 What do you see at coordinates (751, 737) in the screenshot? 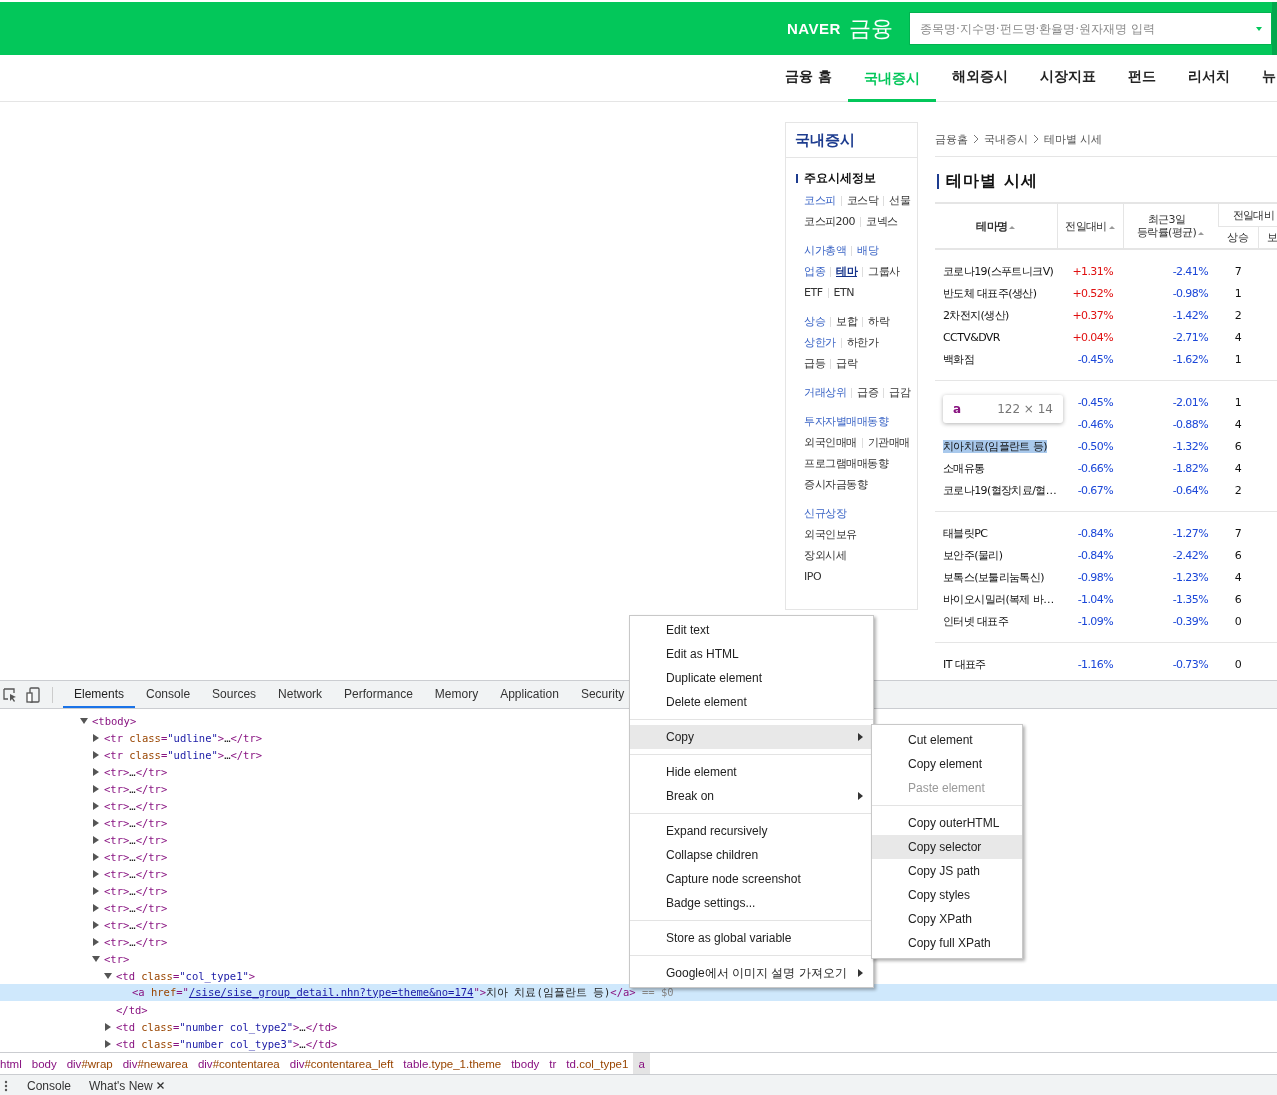
I see `menu-item: Copy` at bounding box center [751, 737].